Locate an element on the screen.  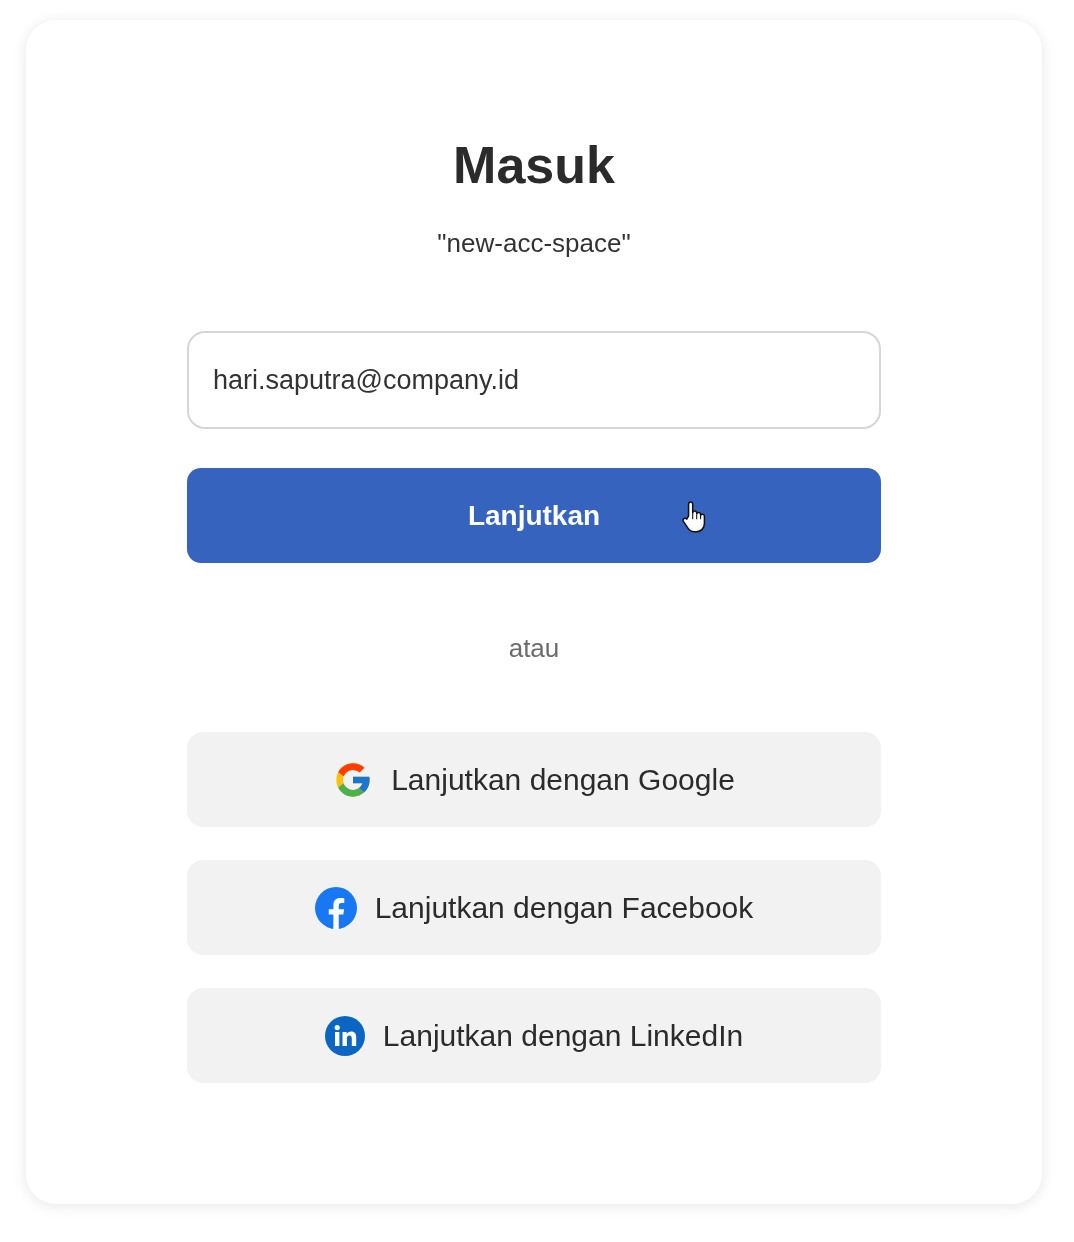
social-login-label: Lanjutkan dengan Google is located at coordinates (563, 780).